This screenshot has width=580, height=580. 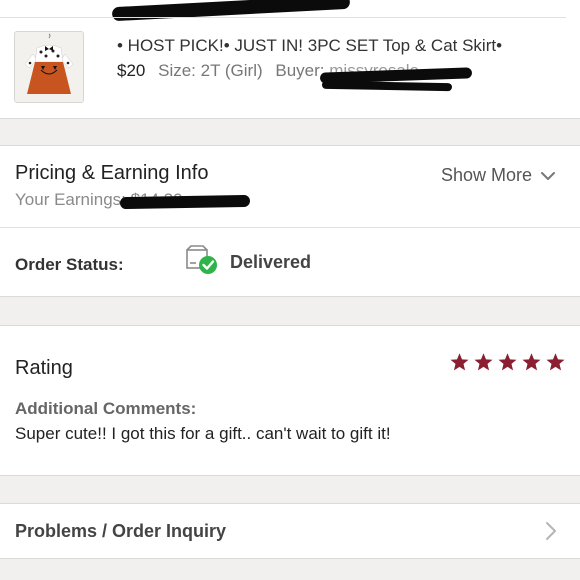 What do you see at coordinates (548, 175) in the screenshot?
I see `chevron-down-icon` at bounding box center [548, 175].